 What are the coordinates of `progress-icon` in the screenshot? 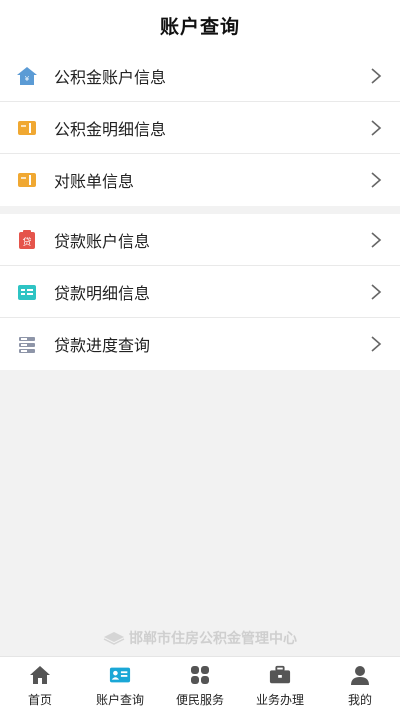 It's located at (27, 344).